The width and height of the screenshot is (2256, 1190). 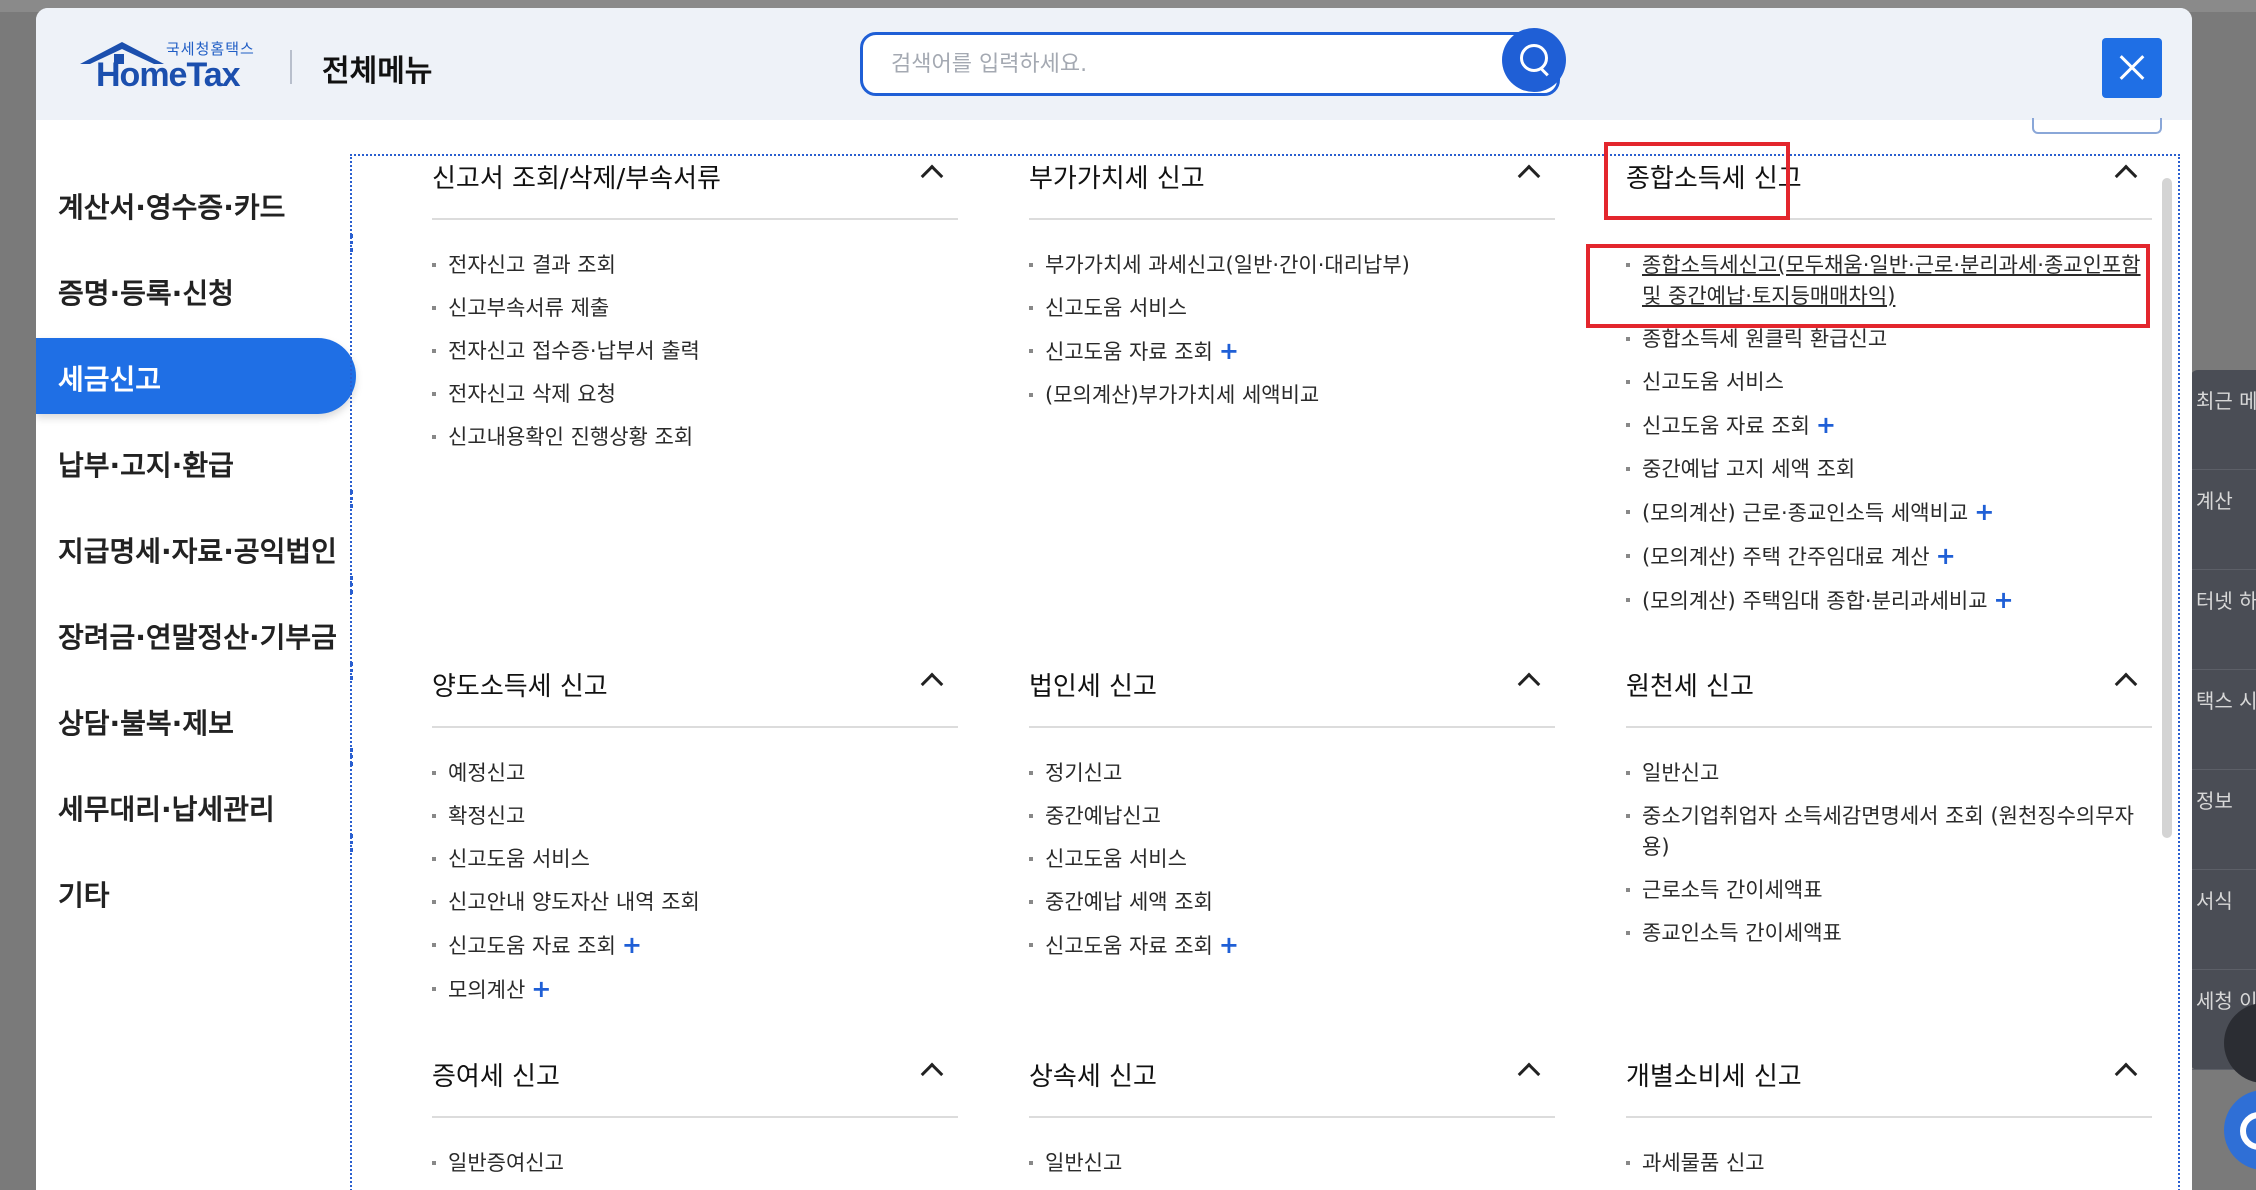 I want to click on quick-menu-item: 정보, so click(x=2223, y=820).